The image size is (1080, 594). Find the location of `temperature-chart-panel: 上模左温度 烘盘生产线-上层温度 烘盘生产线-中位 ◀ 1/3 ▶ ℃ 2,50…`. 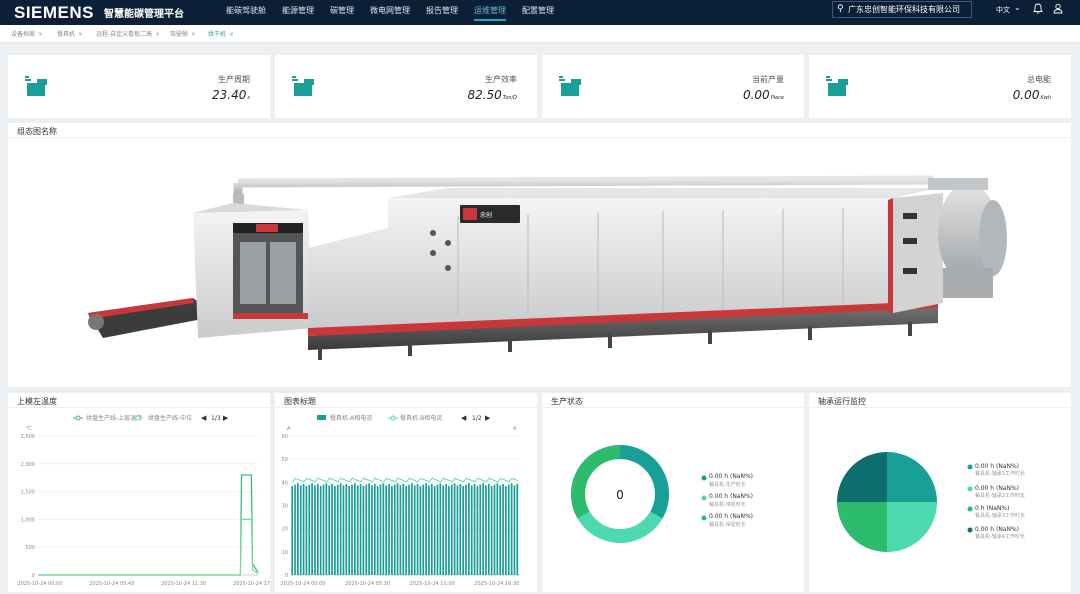

temperature-chart-panel: 上模左温度 烘盘生产线-上层温度 烘盘生产线-中位 ◀ 1/3 ▶ ℃ 2,50… is located at coordinates (139, 492).